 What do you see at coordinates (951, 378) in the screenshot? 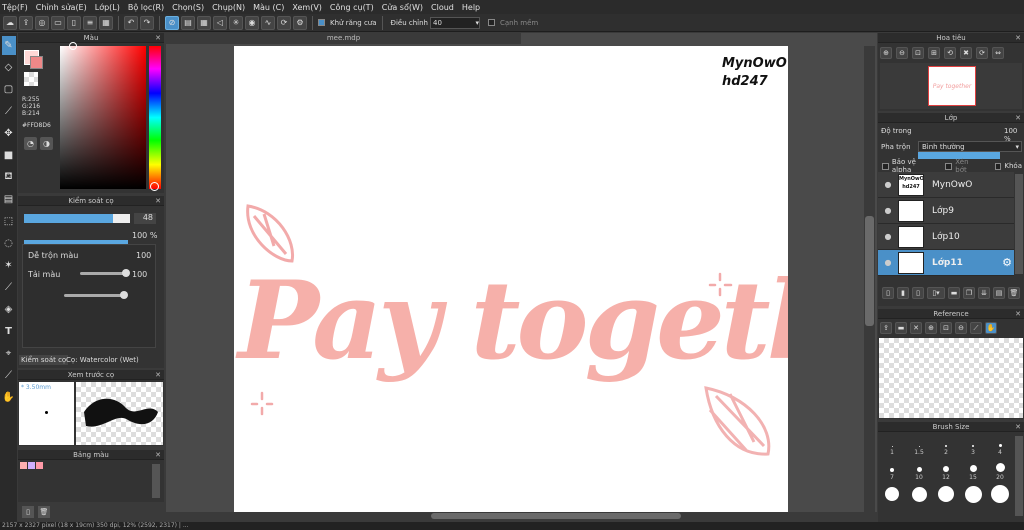
I see `reference-view` at bounding box center [951, 378].